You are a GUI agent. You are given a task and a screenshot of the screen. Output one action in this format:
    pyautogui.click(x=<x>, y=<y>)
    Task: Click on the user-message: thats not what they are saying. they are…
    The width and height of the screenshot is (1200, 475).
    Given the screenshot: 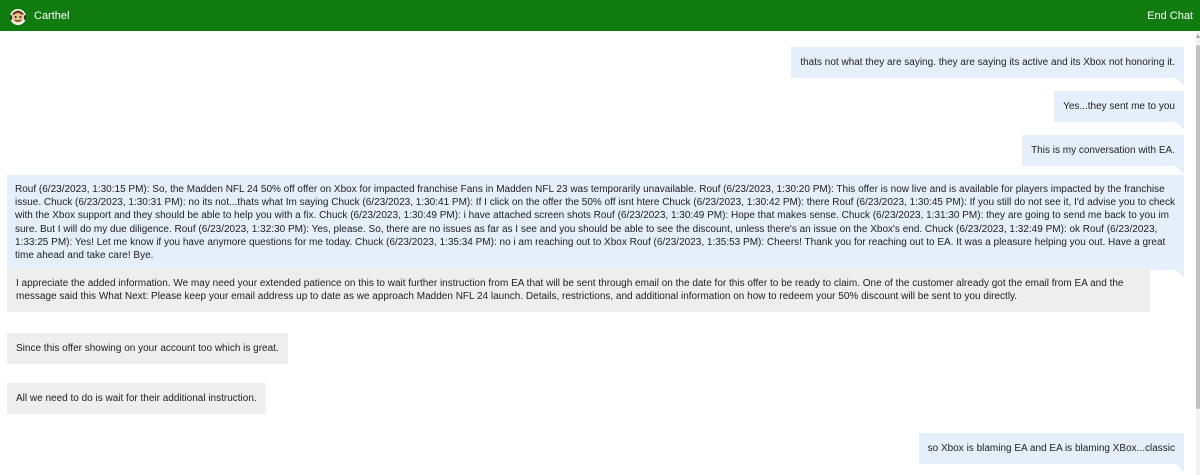 What is the action you would take?
    pyautogui.click(x=987, y=67)
    